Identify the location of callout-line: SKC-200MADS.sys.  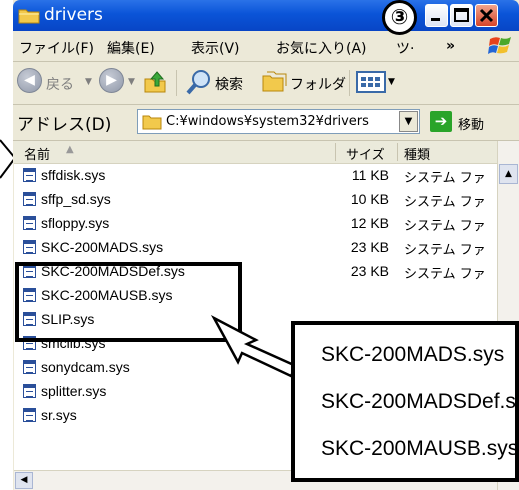
(413, 354).